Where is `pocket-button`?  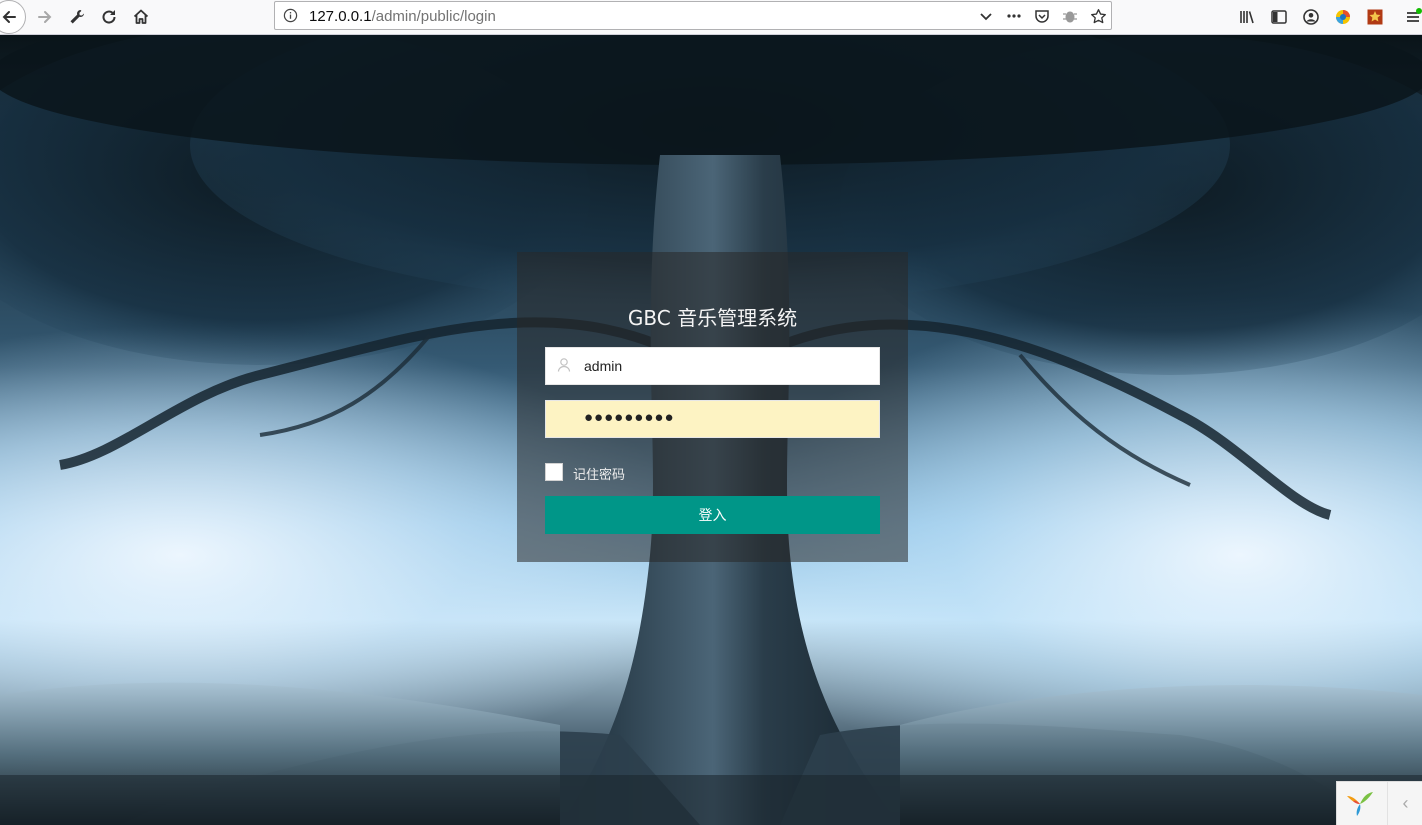
pocket-button is located at coordinates (1042, 16).